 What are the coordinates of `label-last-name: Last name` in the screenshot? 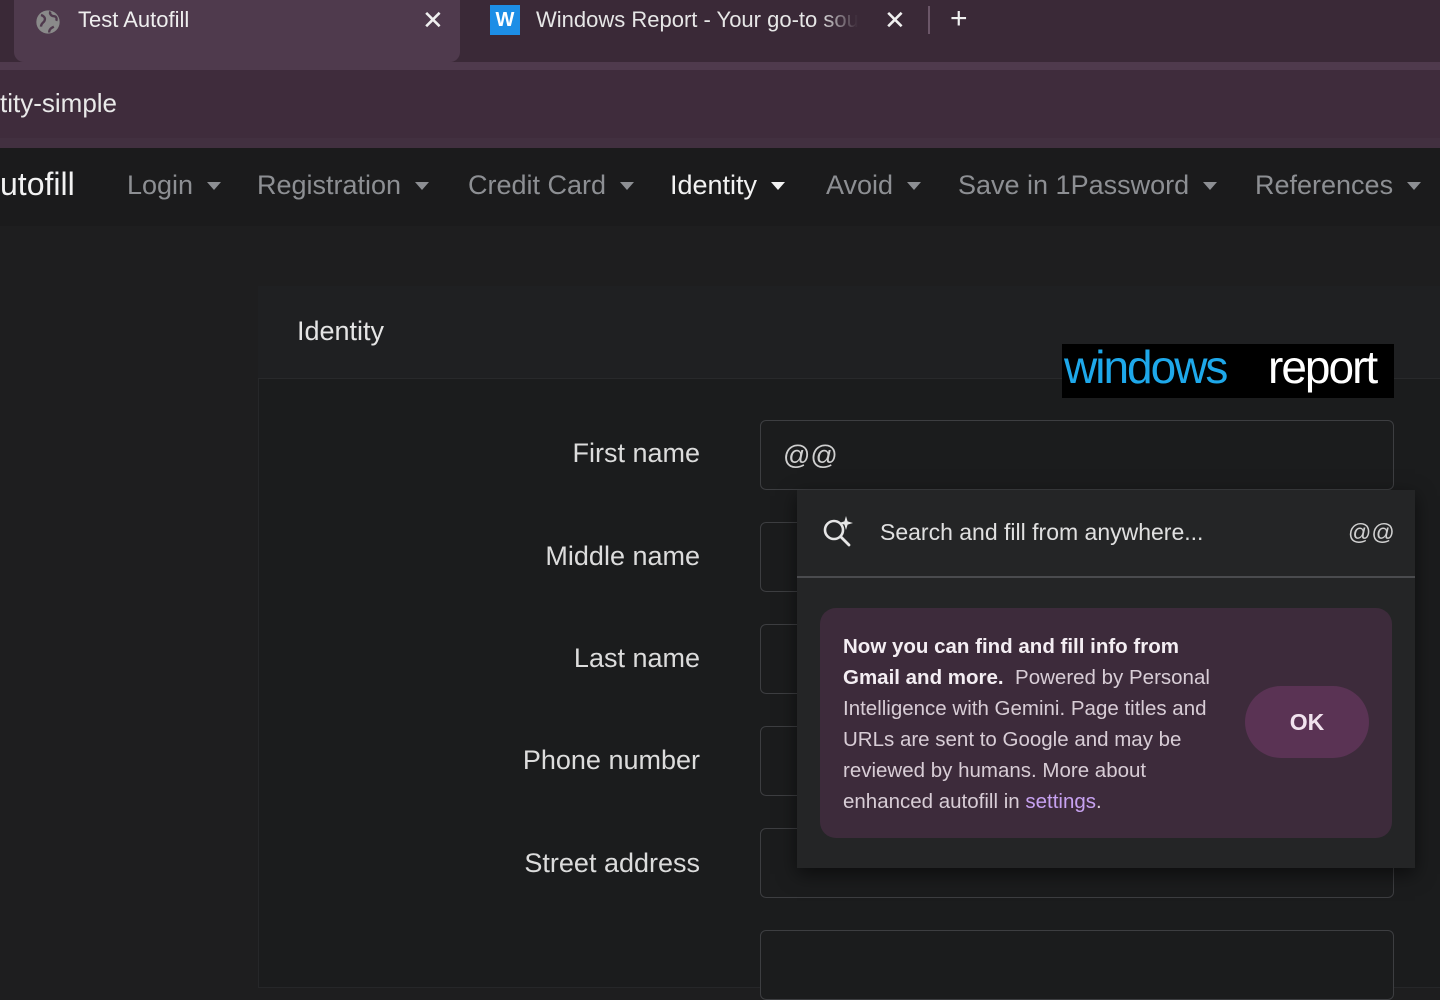 It's located at (636, 658).